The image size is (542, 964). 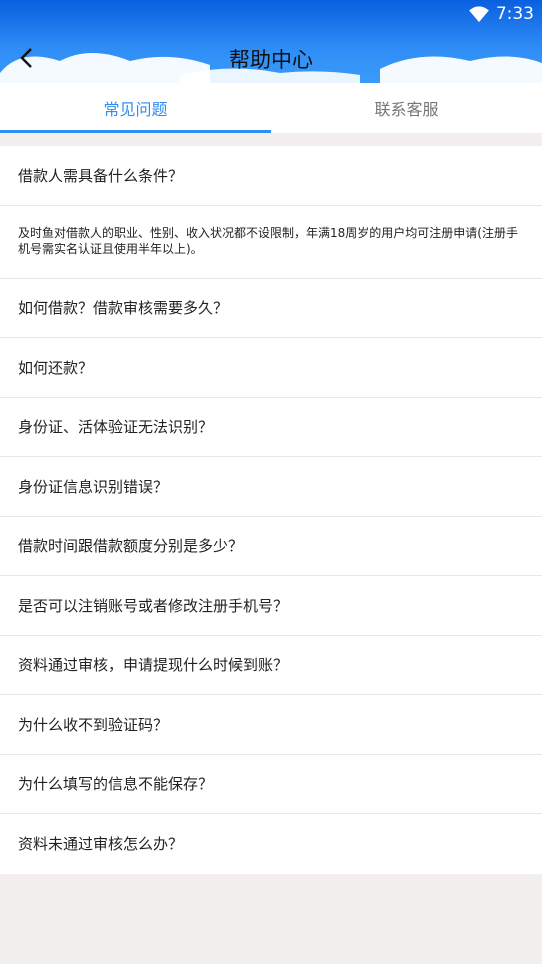 I want to click on tab-contact-support: 联系客服, so click(x=406, y=108).